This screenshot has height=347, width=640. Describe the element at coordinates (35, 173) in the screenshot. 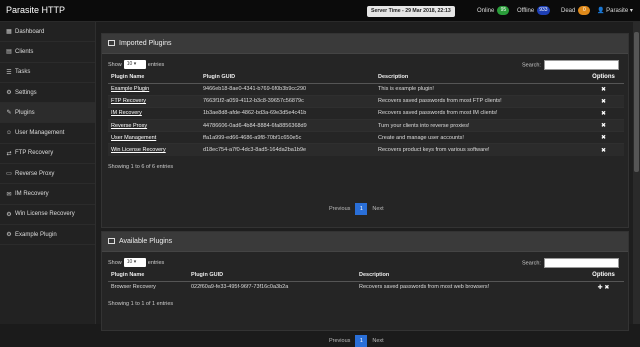

I see `sidebar-item-label: Reverse Proxy` at that location.